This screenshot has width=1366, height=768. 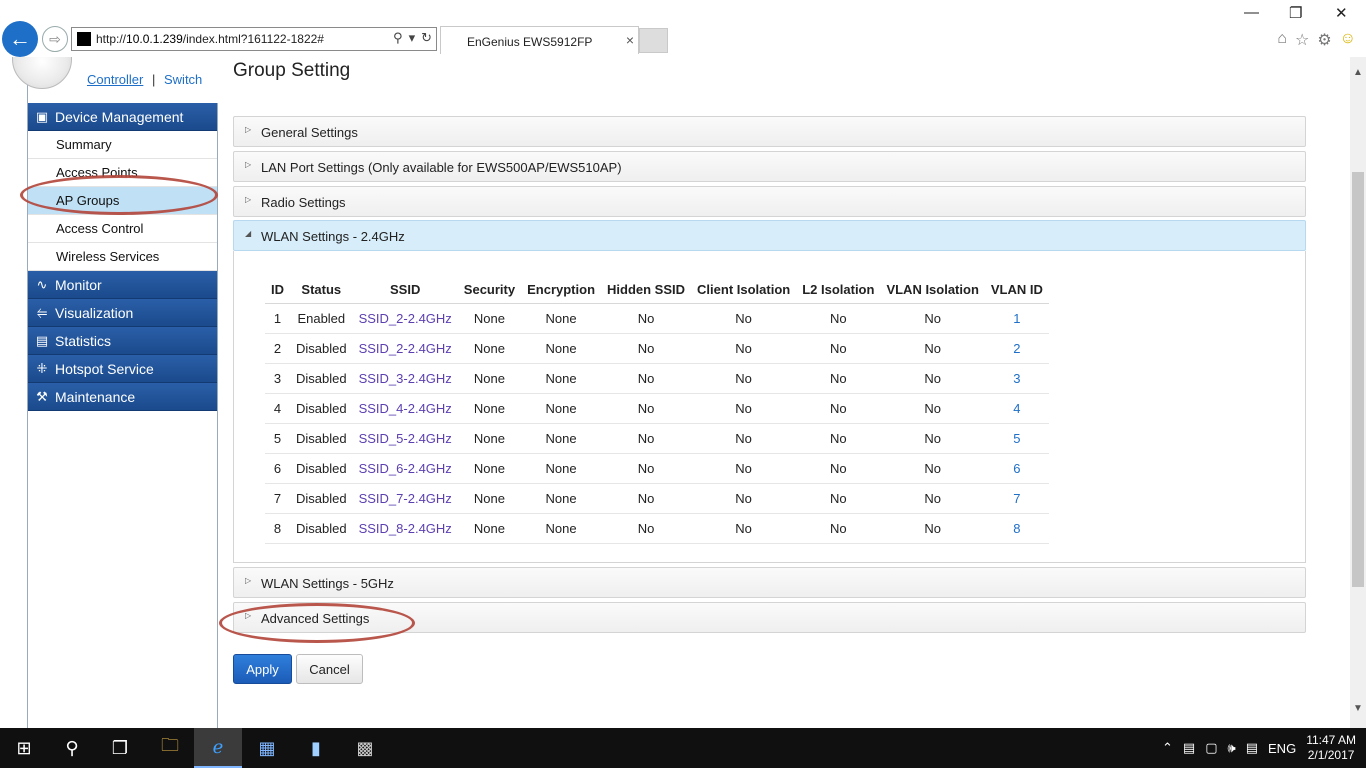 I want to click on powershell-icon: ▮, so click(x=316, y=748).